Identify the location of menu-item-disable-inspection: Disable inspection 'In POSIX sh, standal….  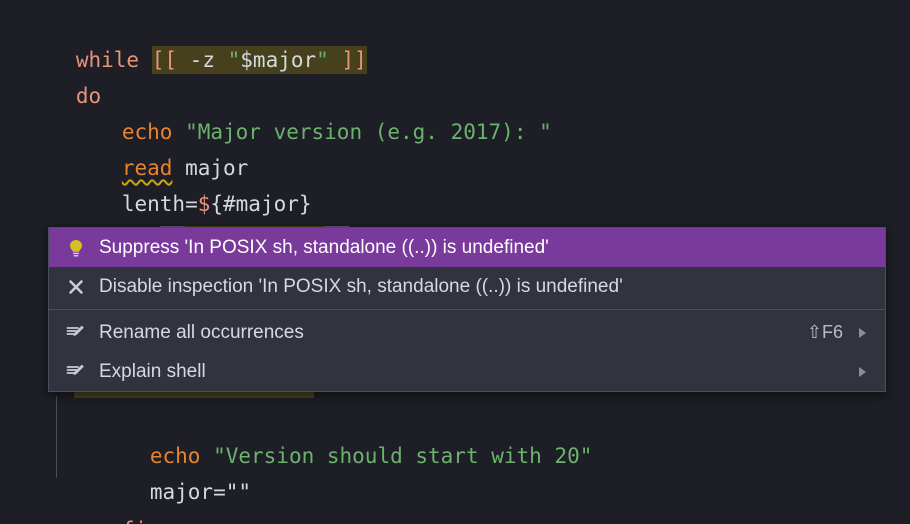
(467, 286).